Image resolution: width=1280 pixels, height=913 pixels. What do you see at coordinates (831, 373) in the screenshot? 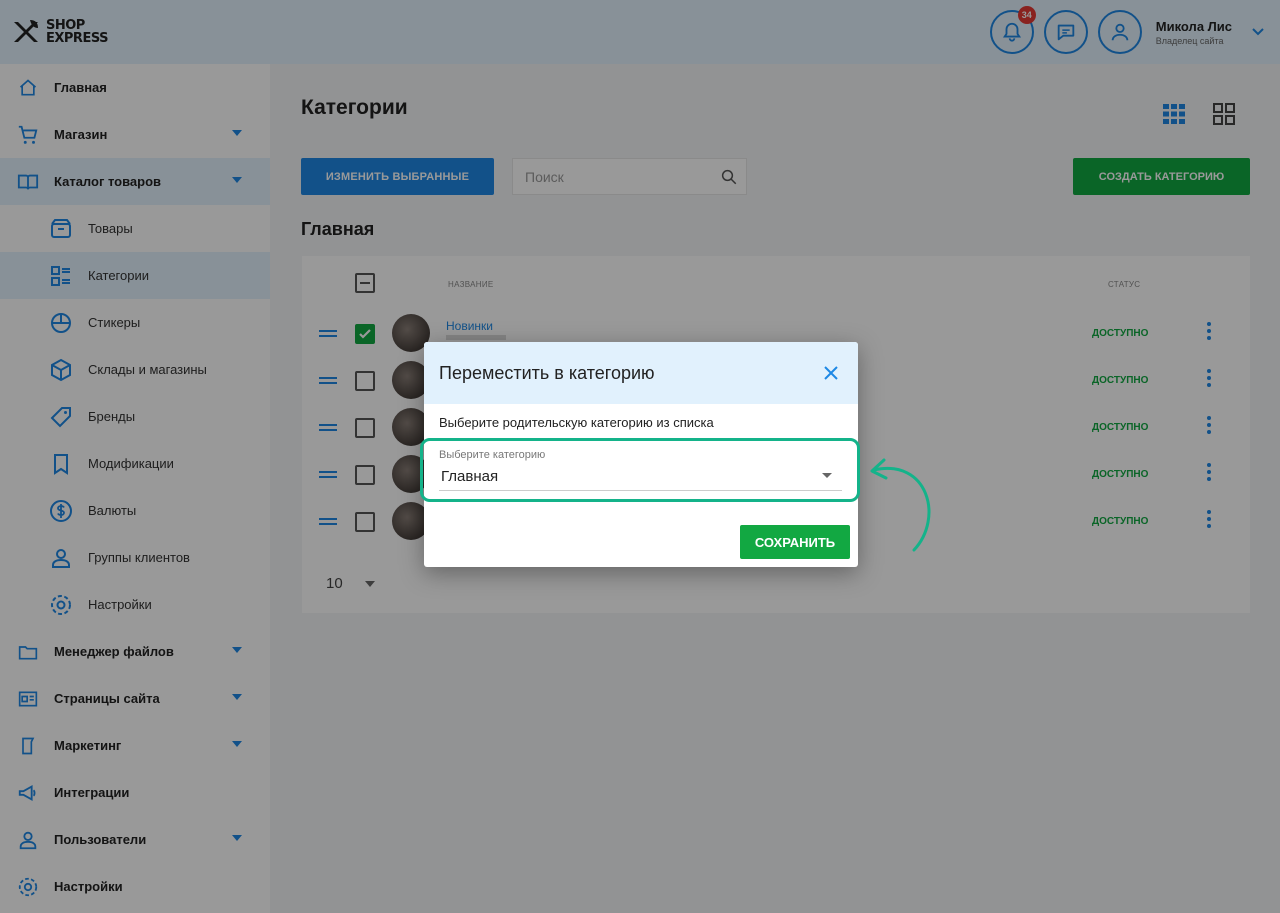
I see `close-icon` at bounding box center [831, 373].